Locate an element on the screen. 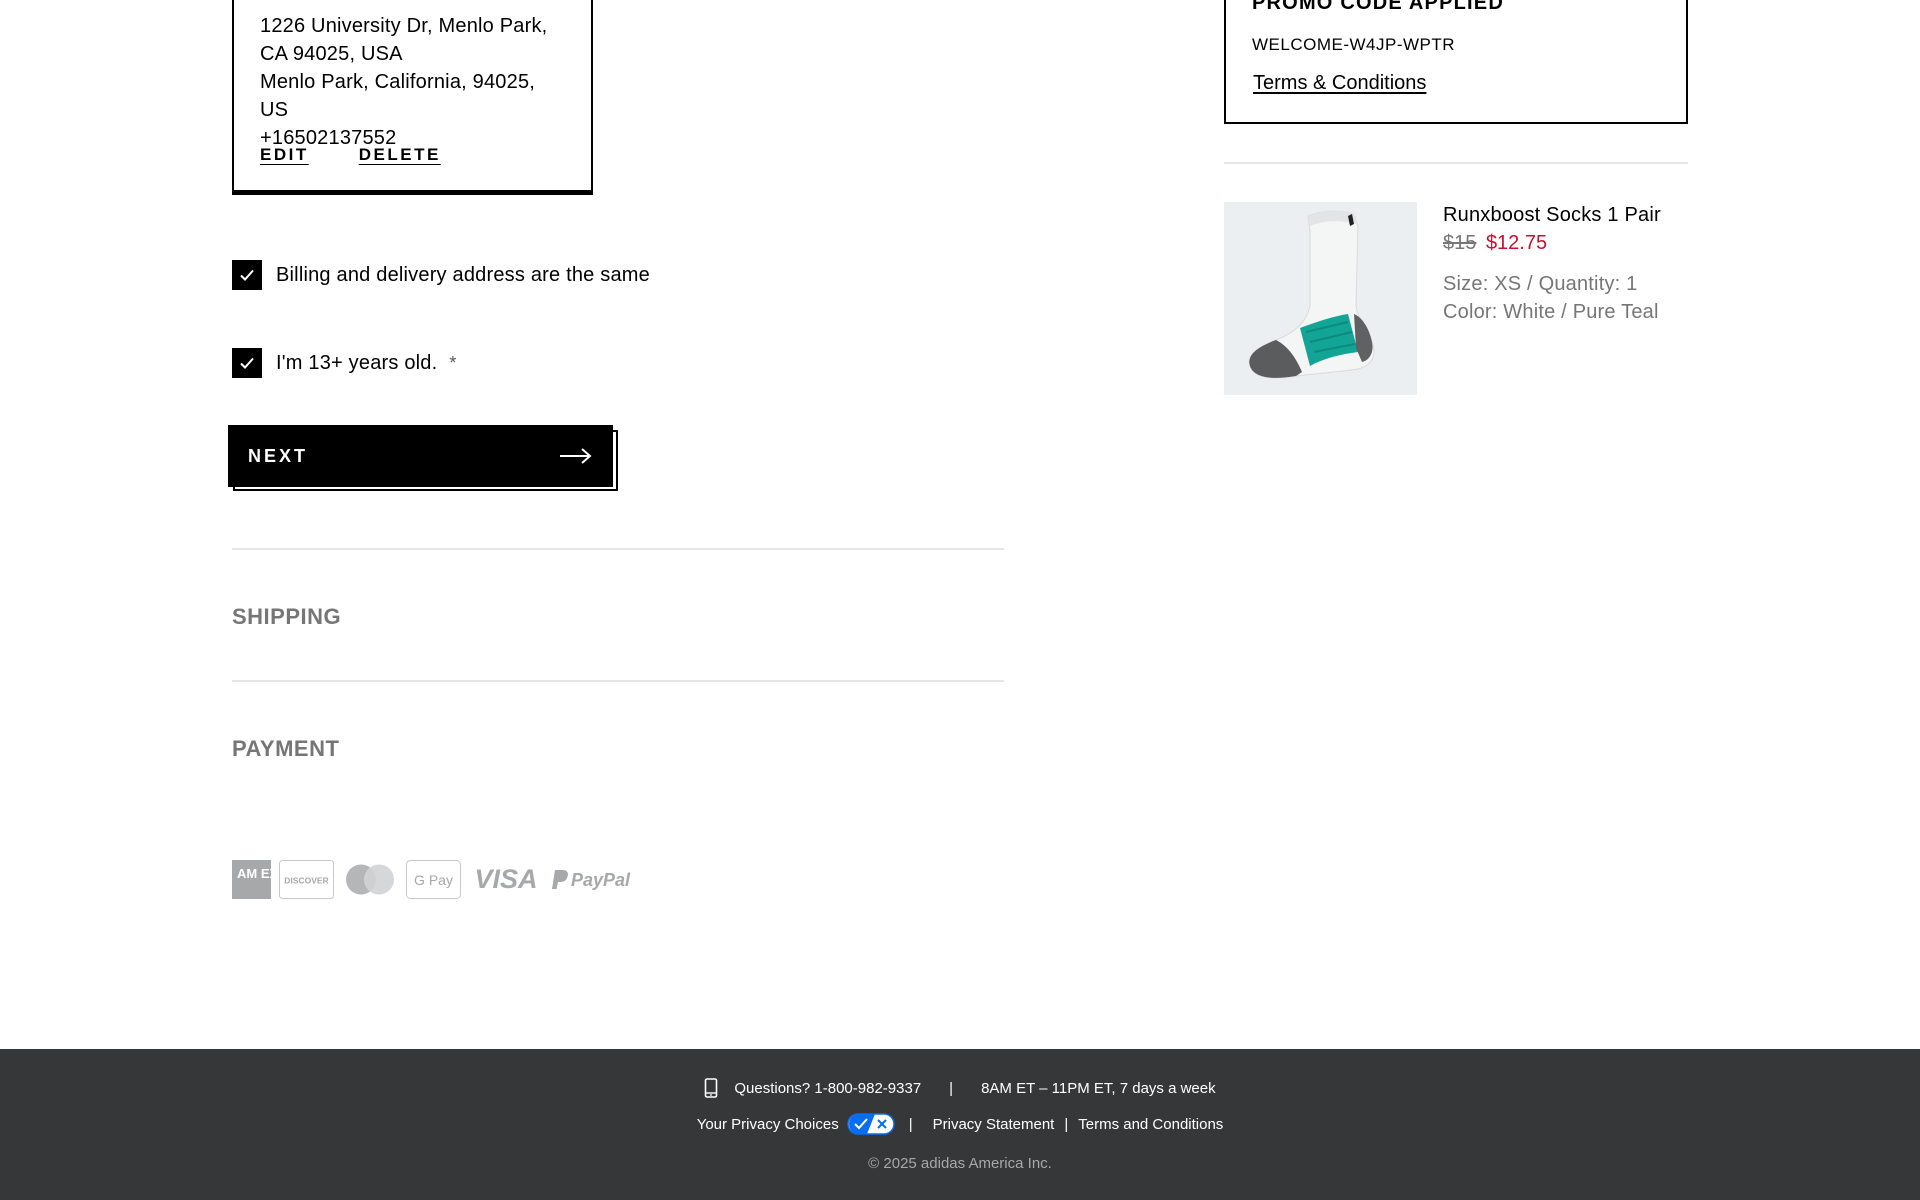 The width and height of the screenshot is (1920, 1200). payment-methods: AM EX DISCOVER G Pay VISA PayPal is located at coordinates (433, 879).